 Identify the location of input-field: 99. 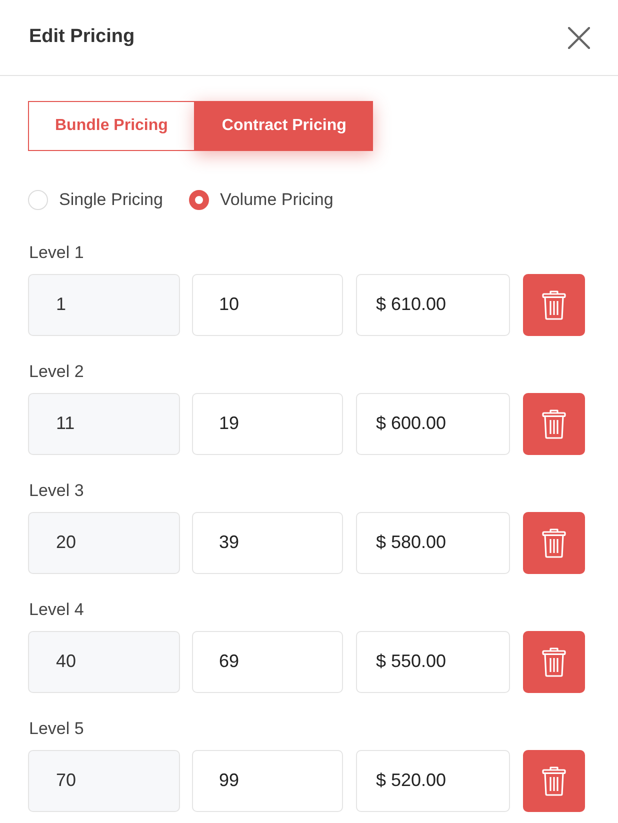
(267, 781).